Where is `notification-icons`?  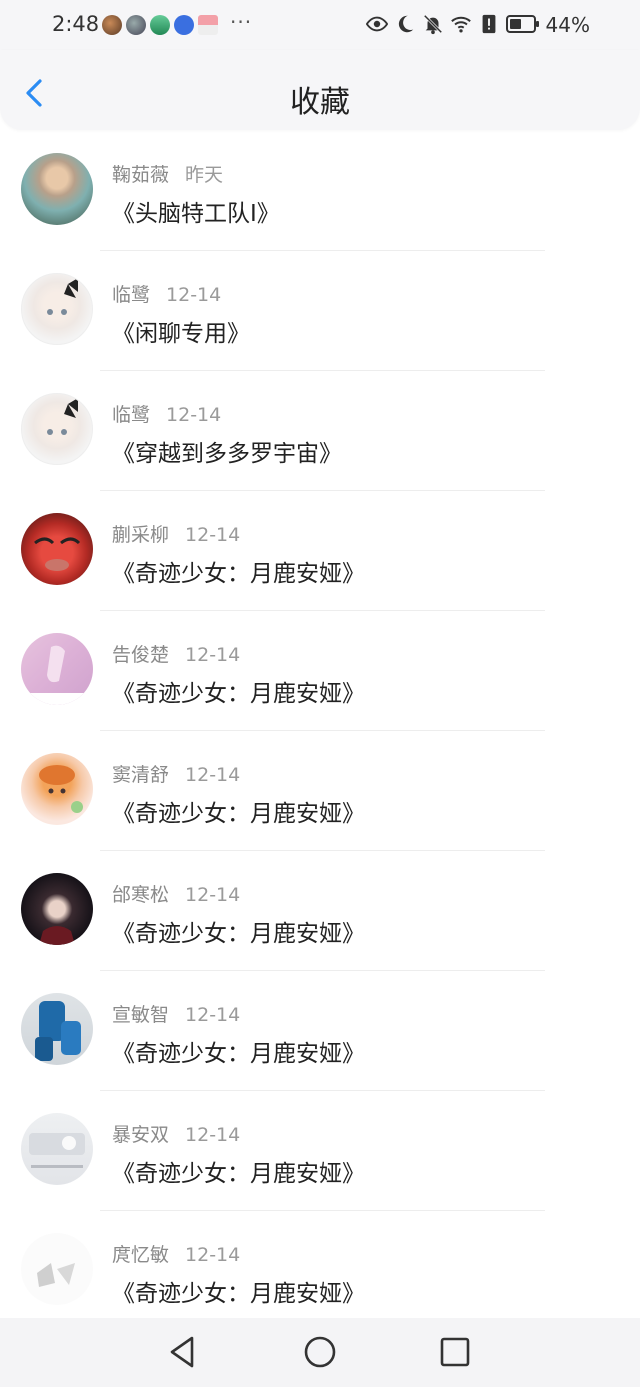
notification-icons is located at coordinates (160, 25).